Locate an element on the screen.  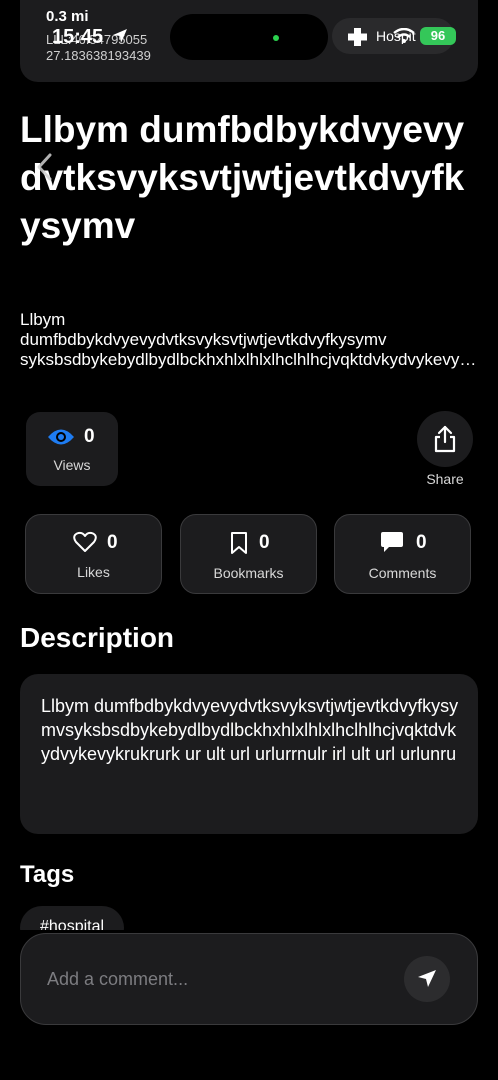
bookmarks-button: 0 Bookmarks is located at coordinates (248, 554).